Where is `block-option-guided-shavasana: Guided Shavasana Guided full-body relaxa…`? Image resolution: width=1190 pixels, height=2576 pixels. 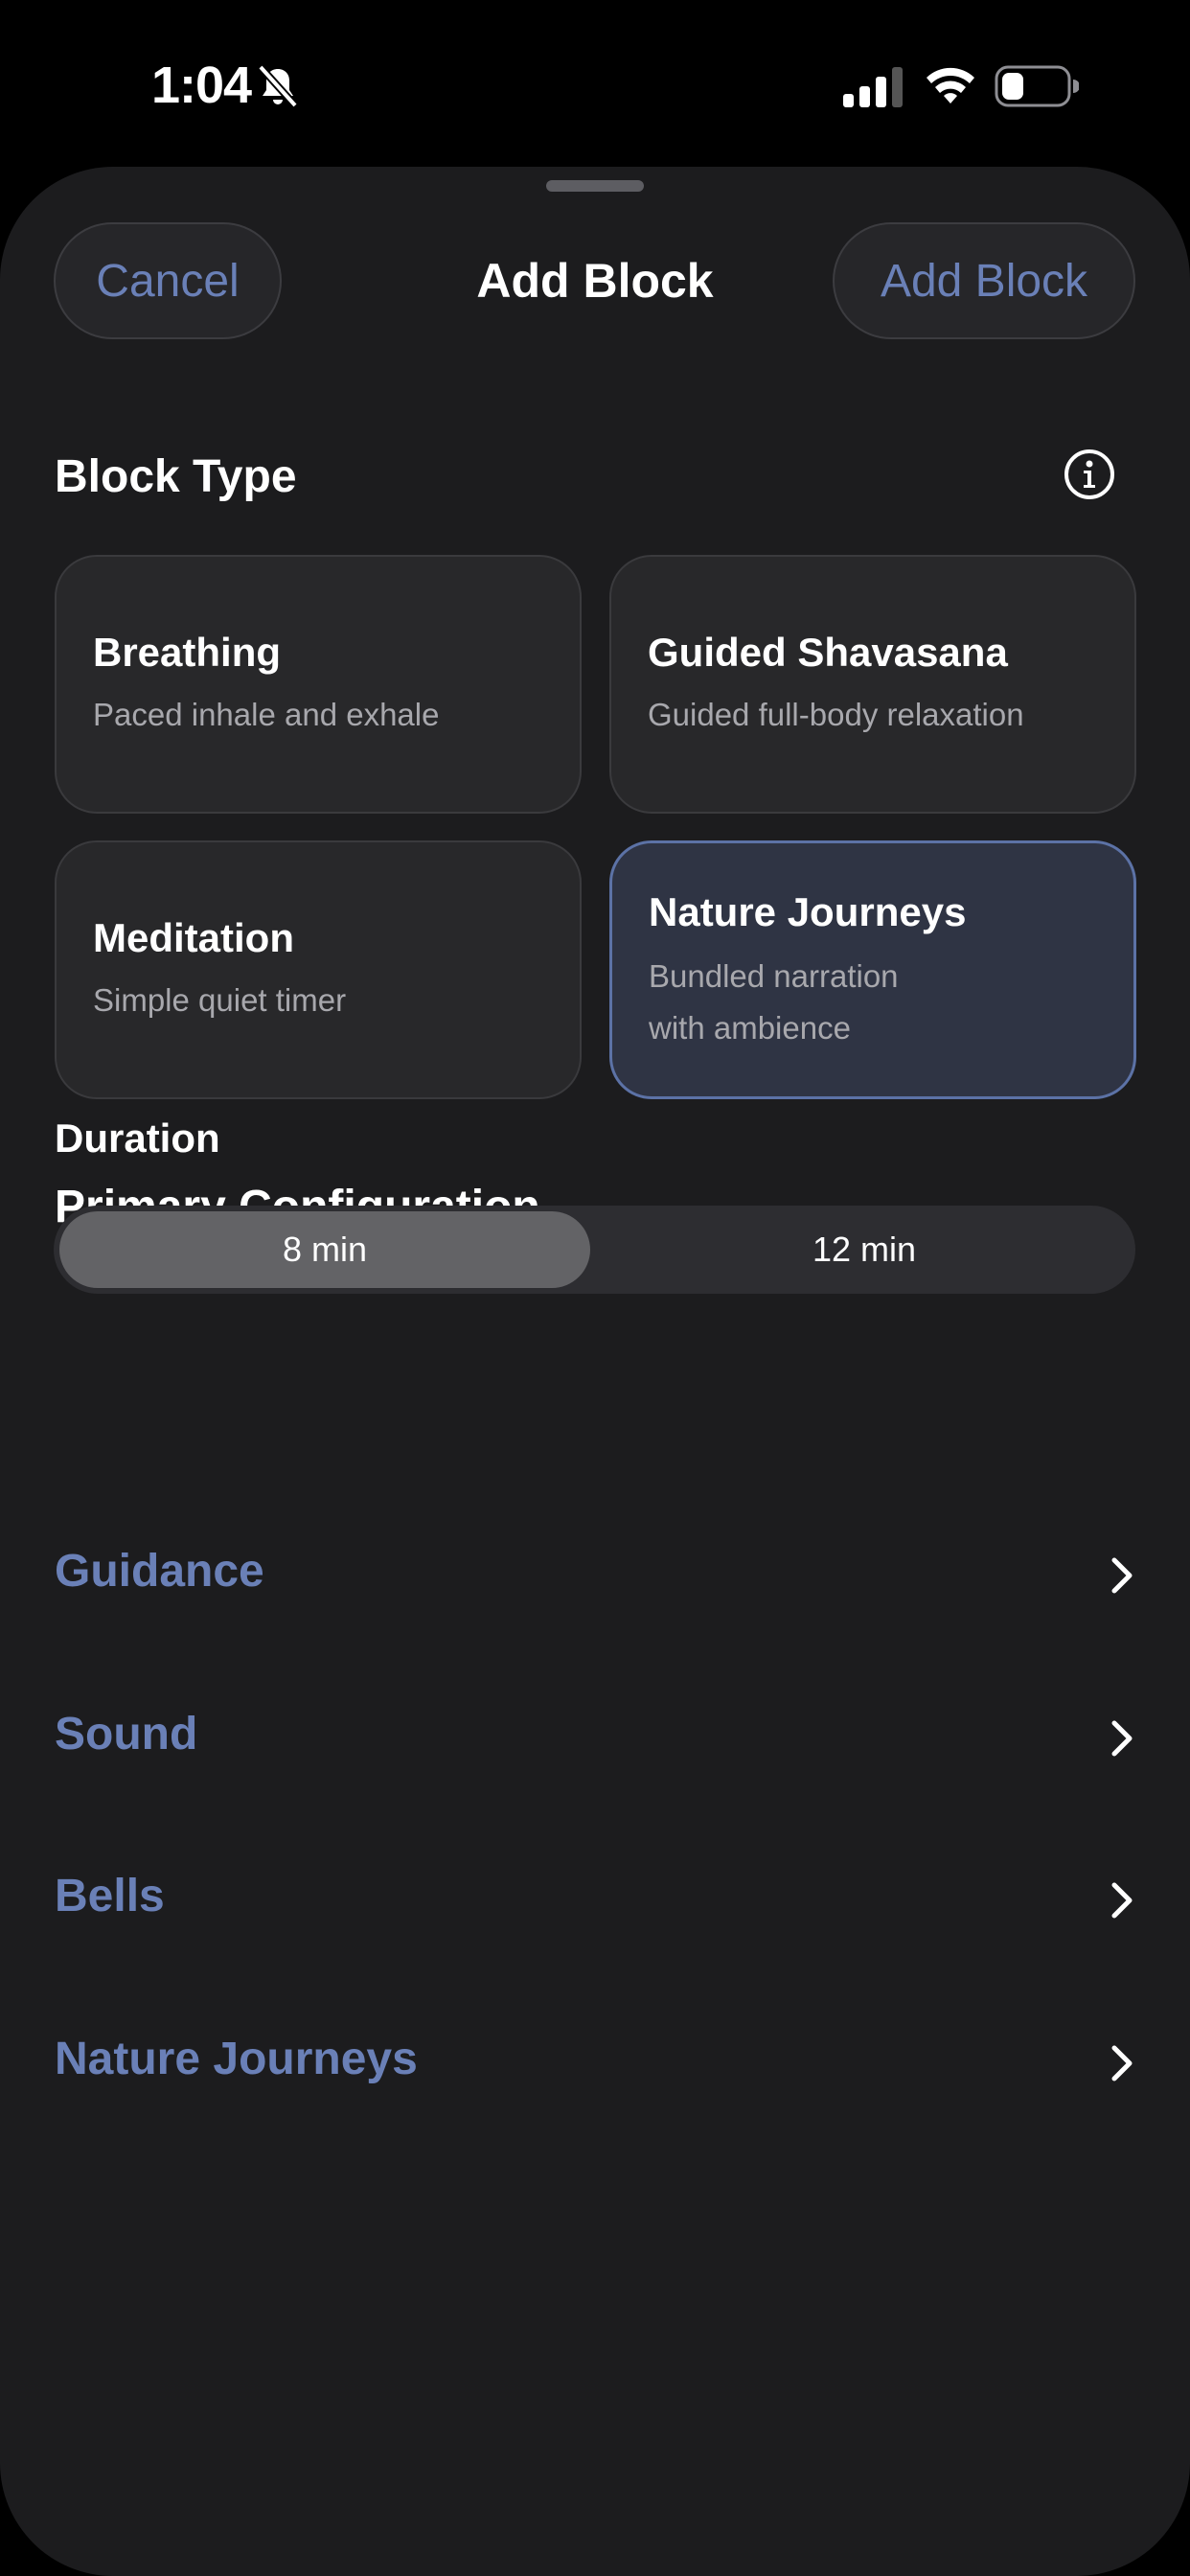
block-option-guided-shavasana: Guided Shavasana Guided full-body relaxa… is located at coordinates (873, 684).